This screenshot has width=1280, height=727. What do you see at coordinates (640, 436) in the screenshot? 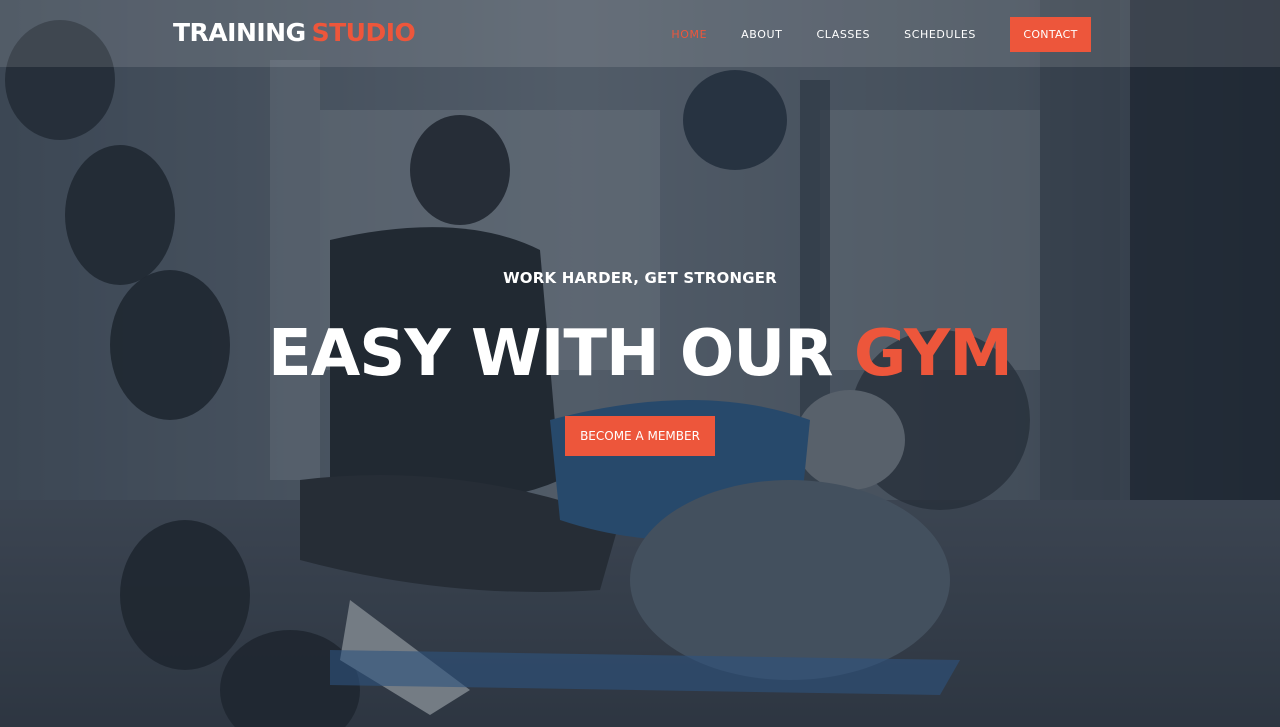
I see `become-member-button: BECOME A MEMBER` at bounding box center [640, 436].